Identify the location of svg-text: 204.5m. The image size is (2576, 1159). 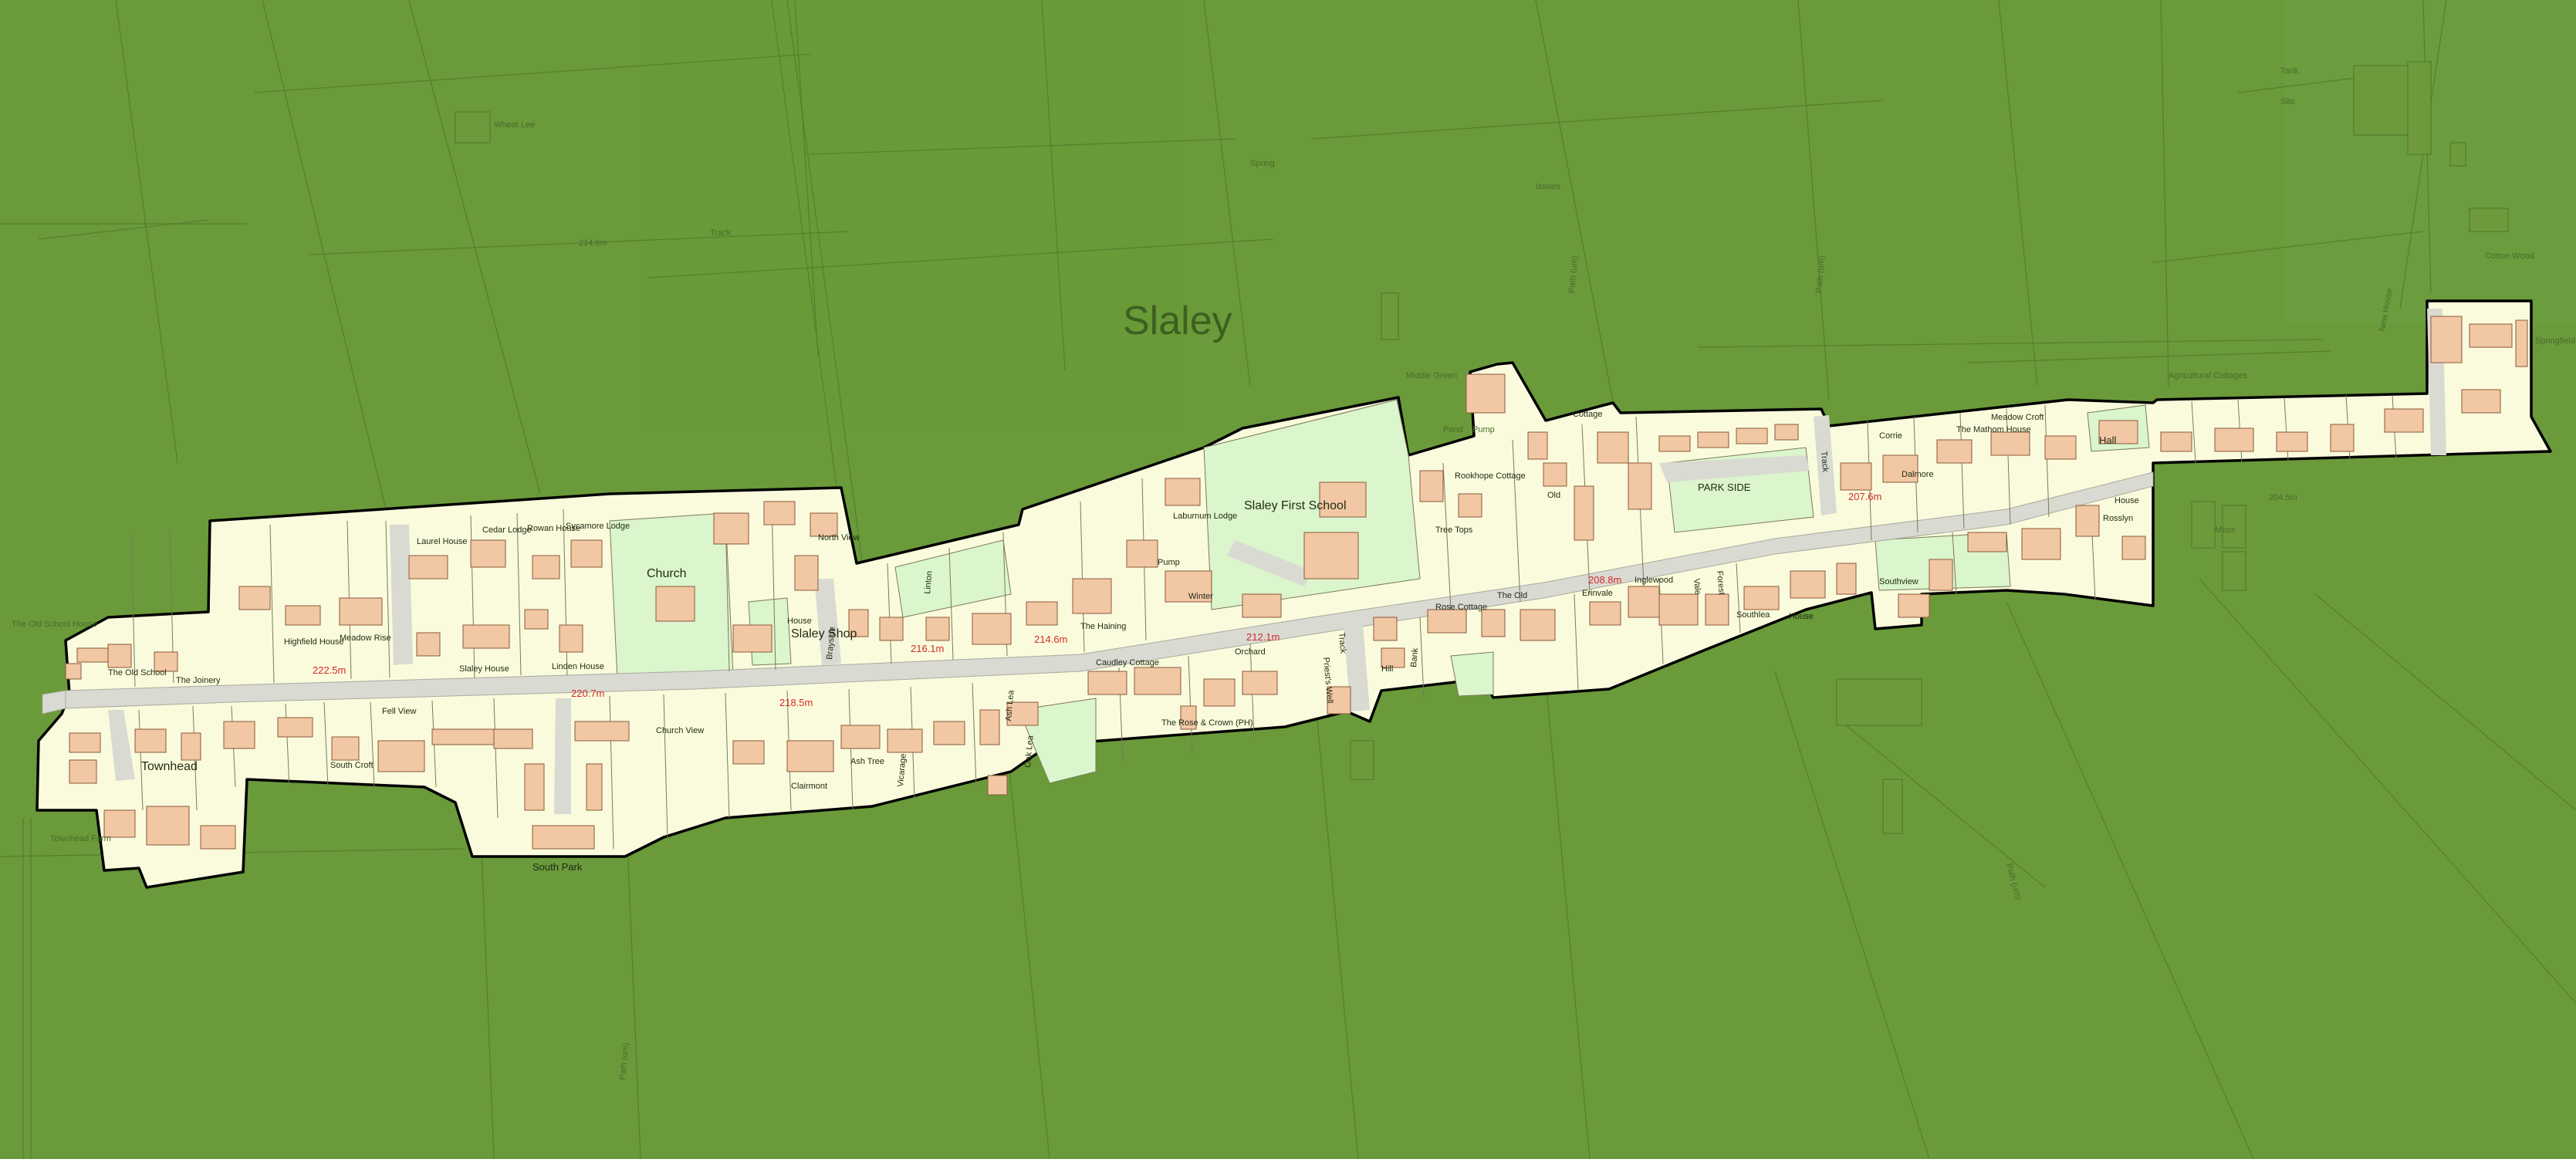
(2283, 497).